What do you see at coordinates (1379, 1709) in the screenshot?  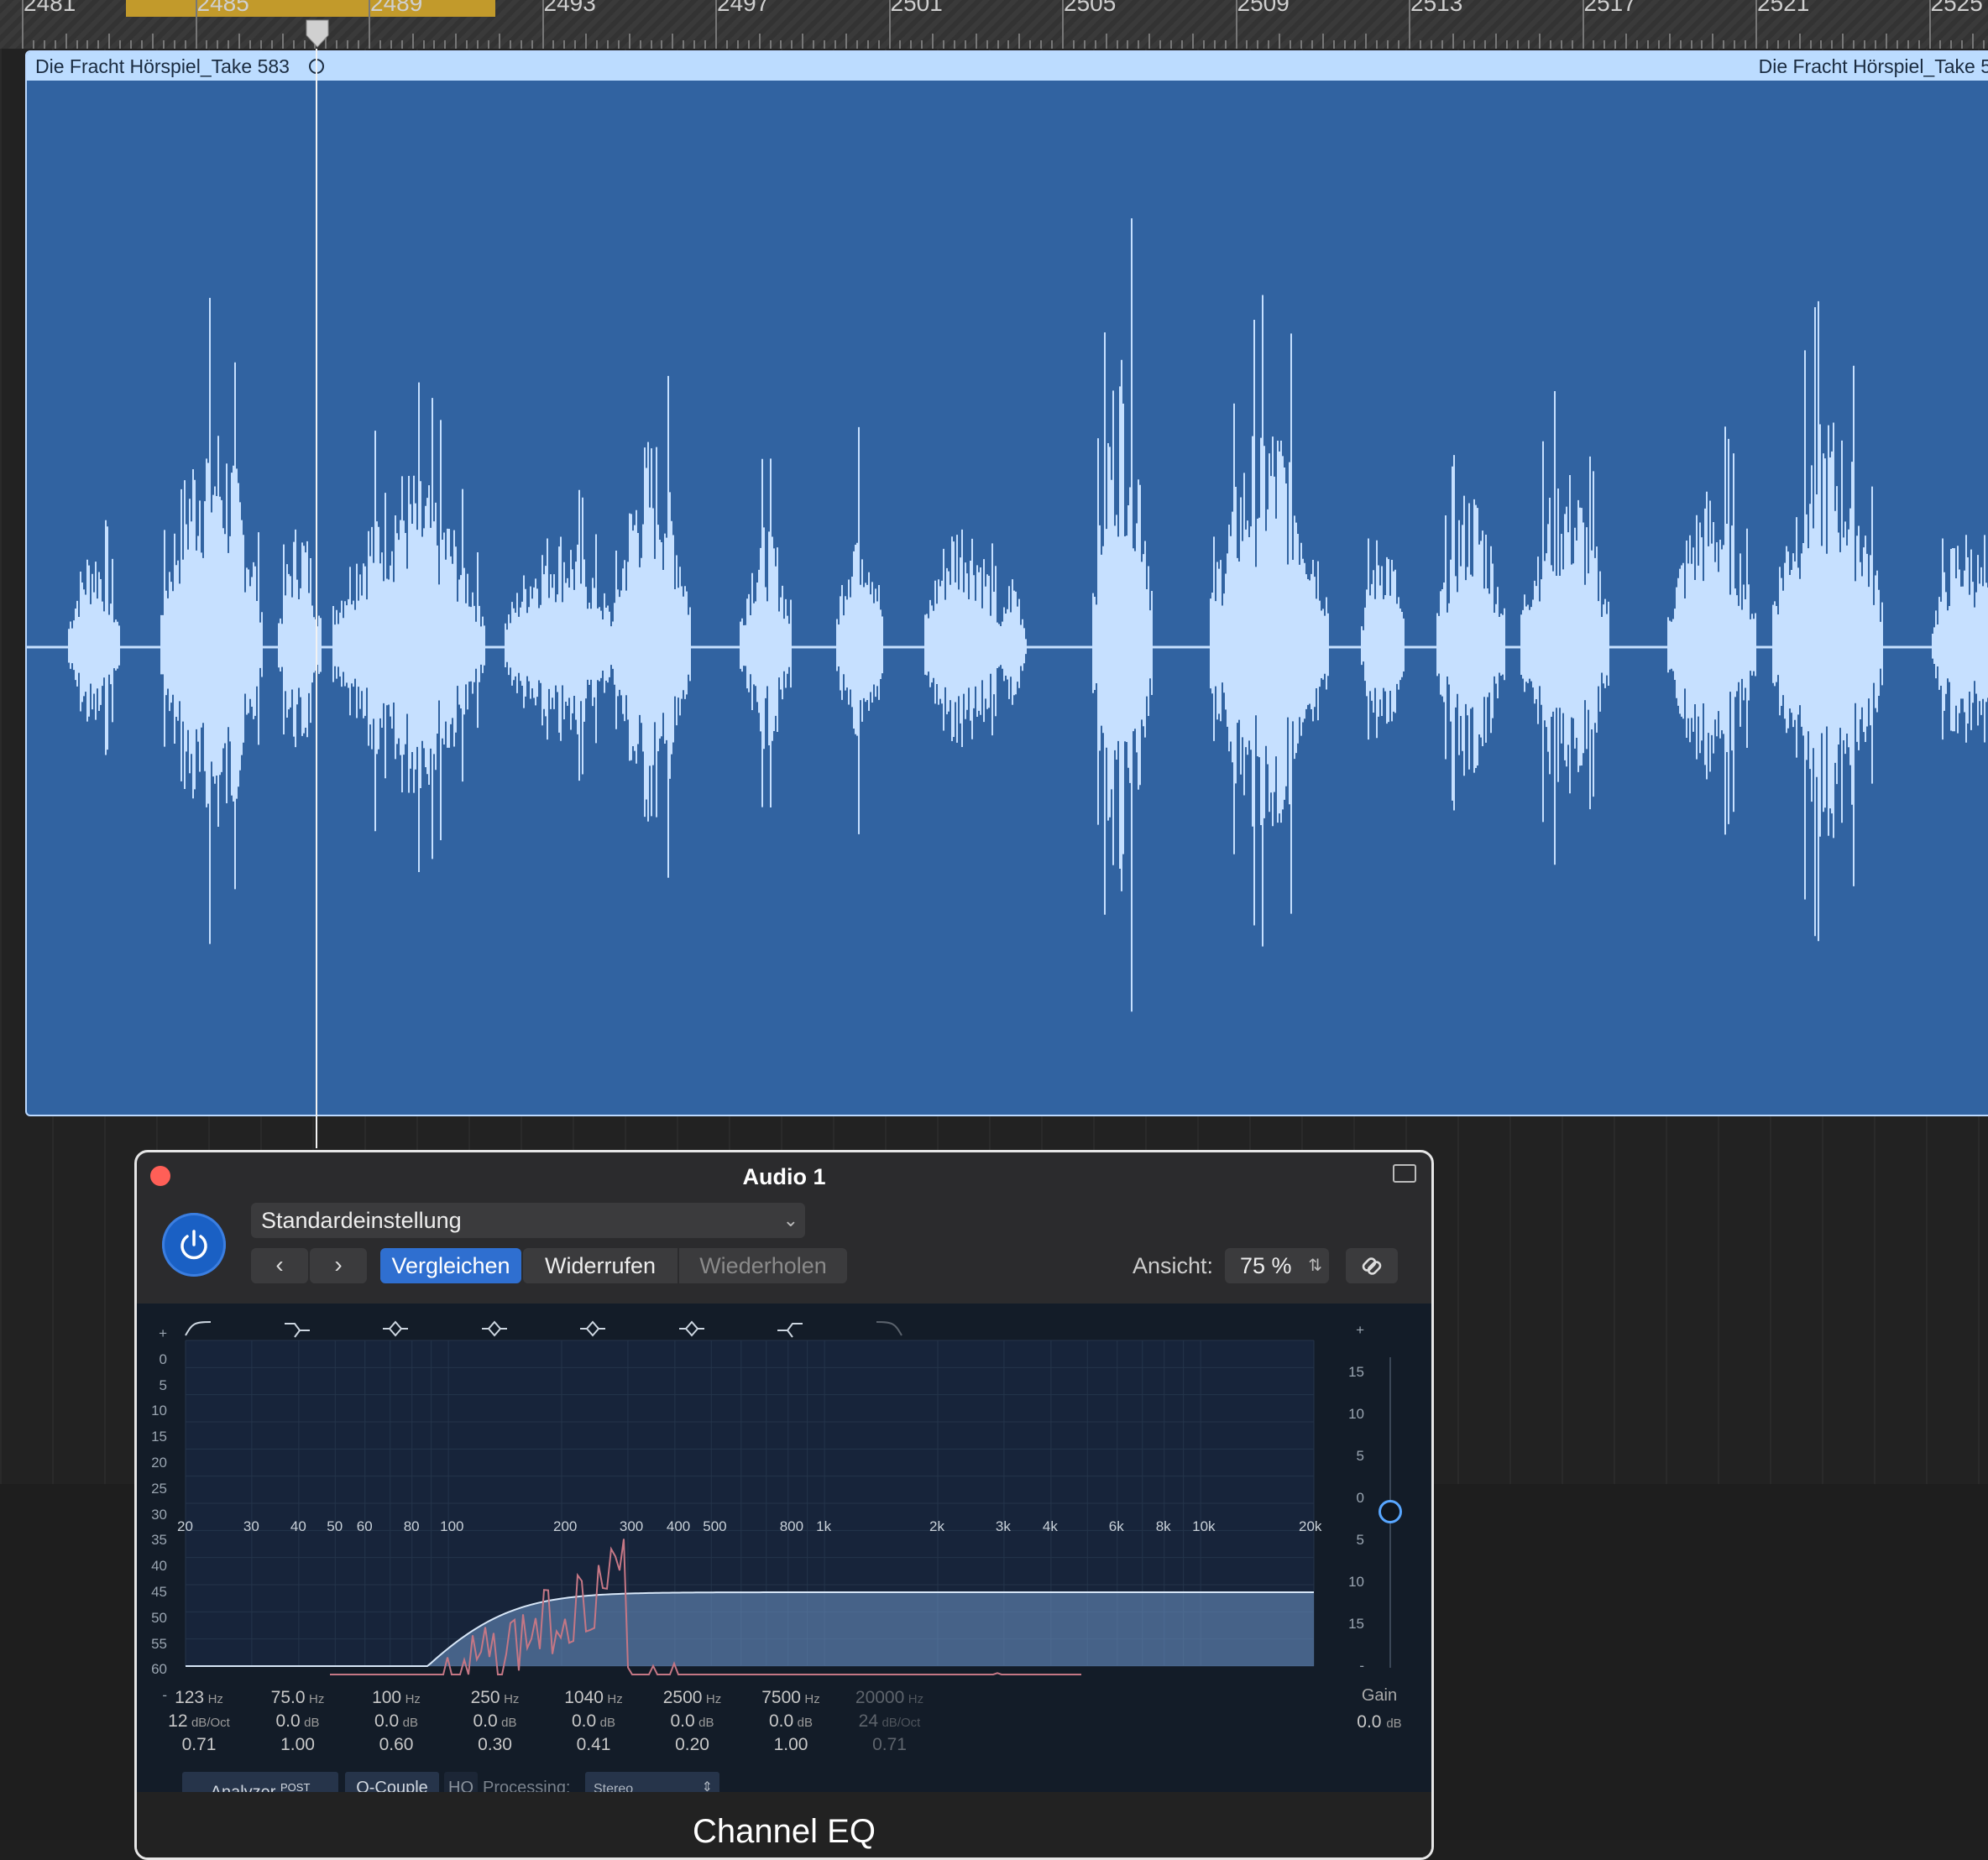 I see `output-gain: Gain 0.0 dB` at bounding box center [1379, 1709].